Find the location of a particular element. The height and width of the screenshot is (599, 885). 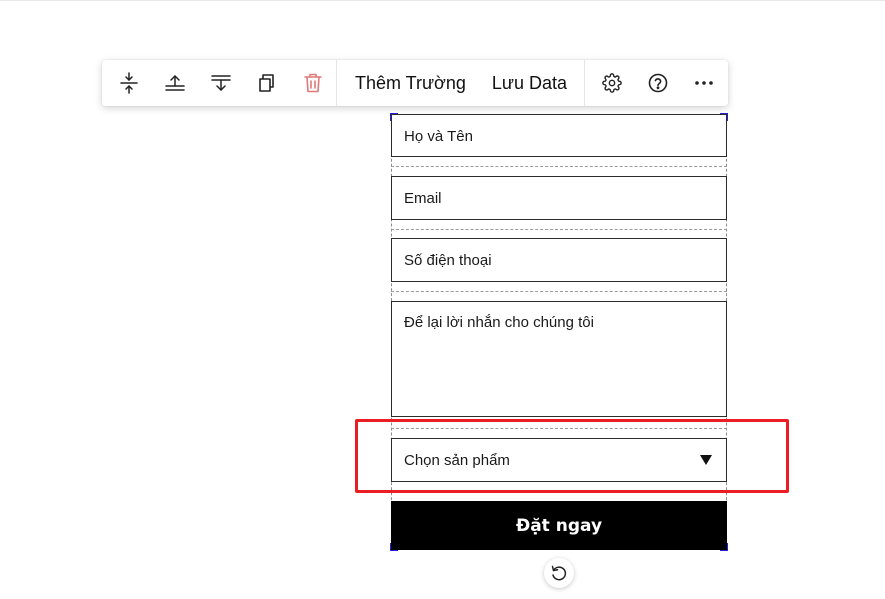

message-textarea: Để lại lời nhắn cho chúng tôi is located at coordinates (559, 359).